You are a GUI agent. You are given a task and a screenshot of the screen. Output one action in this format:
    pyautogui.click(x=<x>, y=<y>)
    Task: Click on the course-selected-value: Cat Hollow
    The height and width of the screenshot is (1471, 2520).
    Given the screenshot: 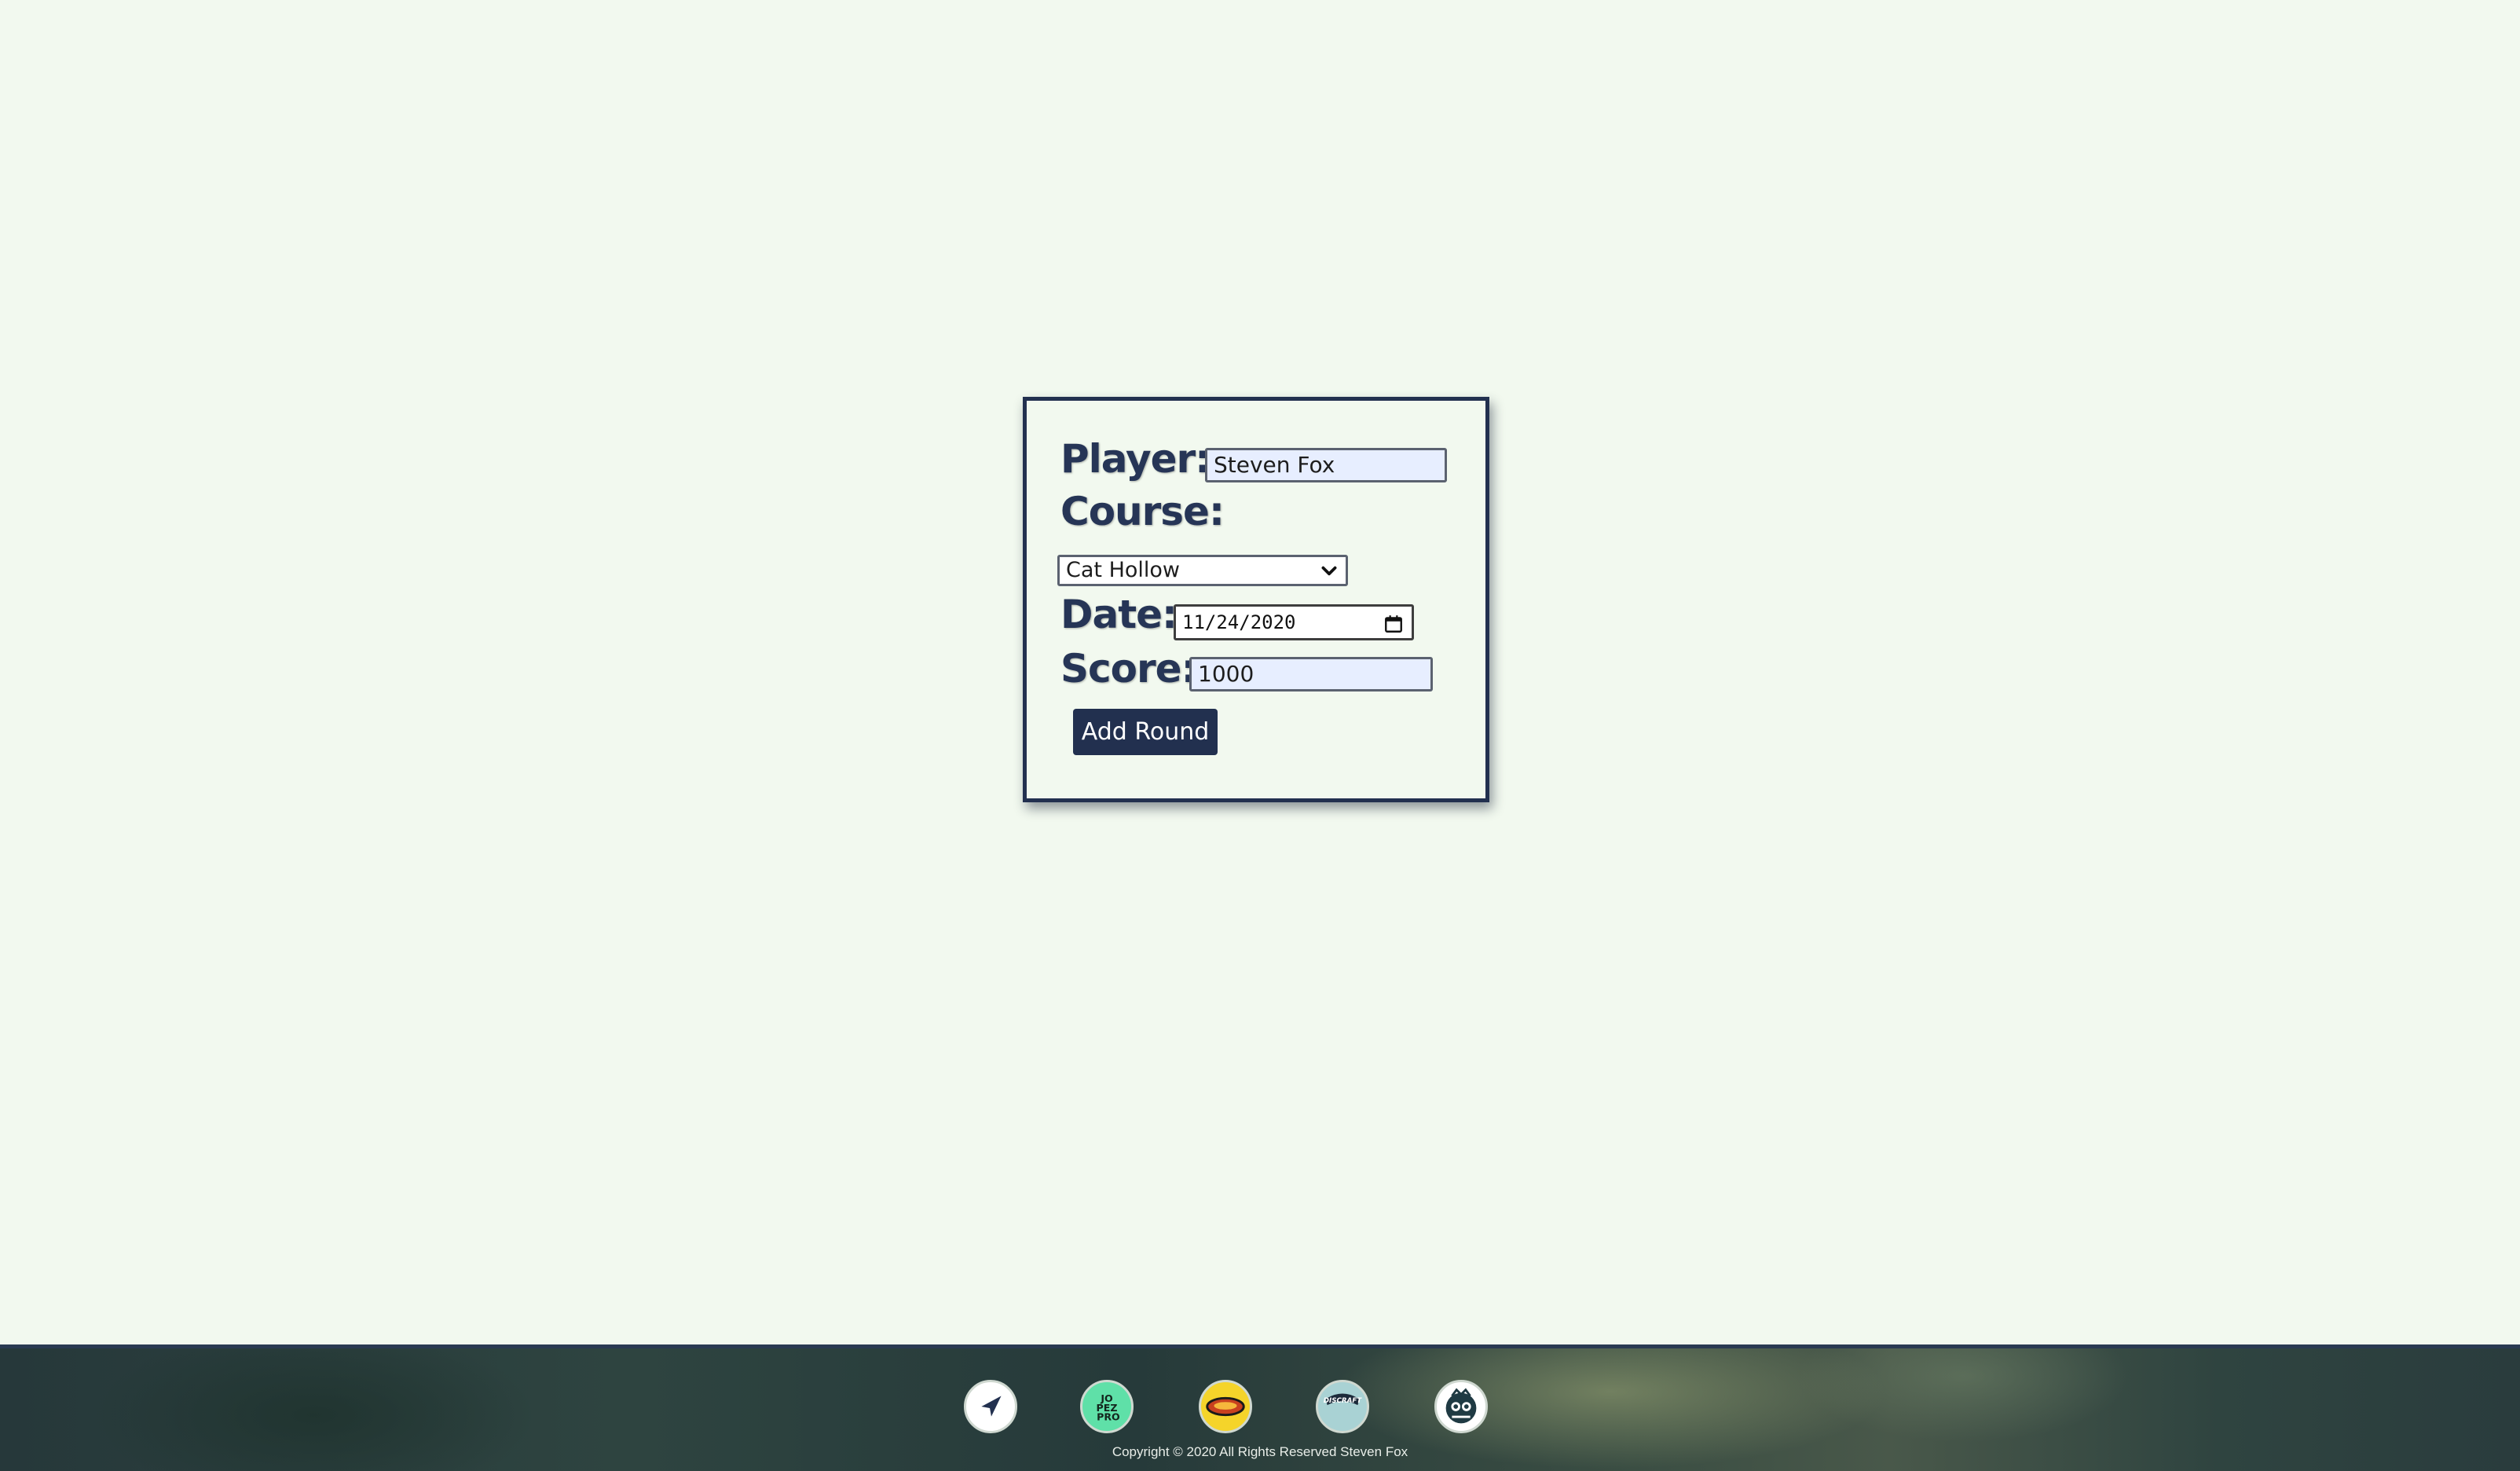 What is the action you would take?
    pyautogui.click(x=1123, y=570)
    